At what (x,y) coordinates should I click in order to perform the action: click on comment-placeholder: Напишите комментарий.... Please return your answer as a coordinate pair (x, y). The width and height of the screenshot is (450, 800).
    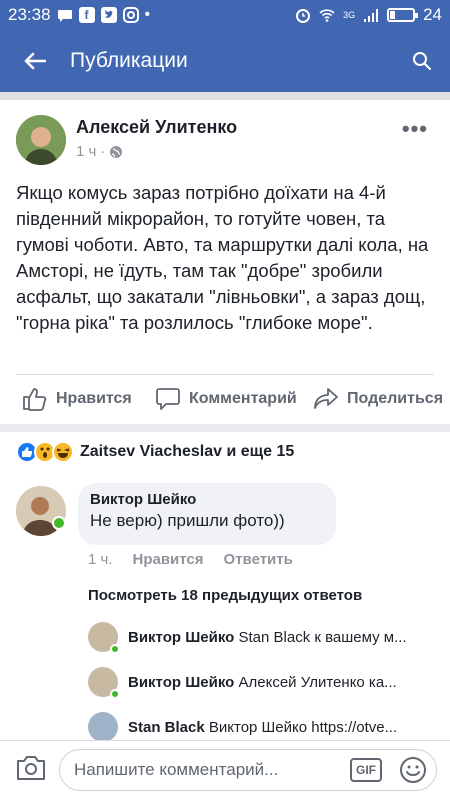
    Looking at the image, I should click on (176, 769).